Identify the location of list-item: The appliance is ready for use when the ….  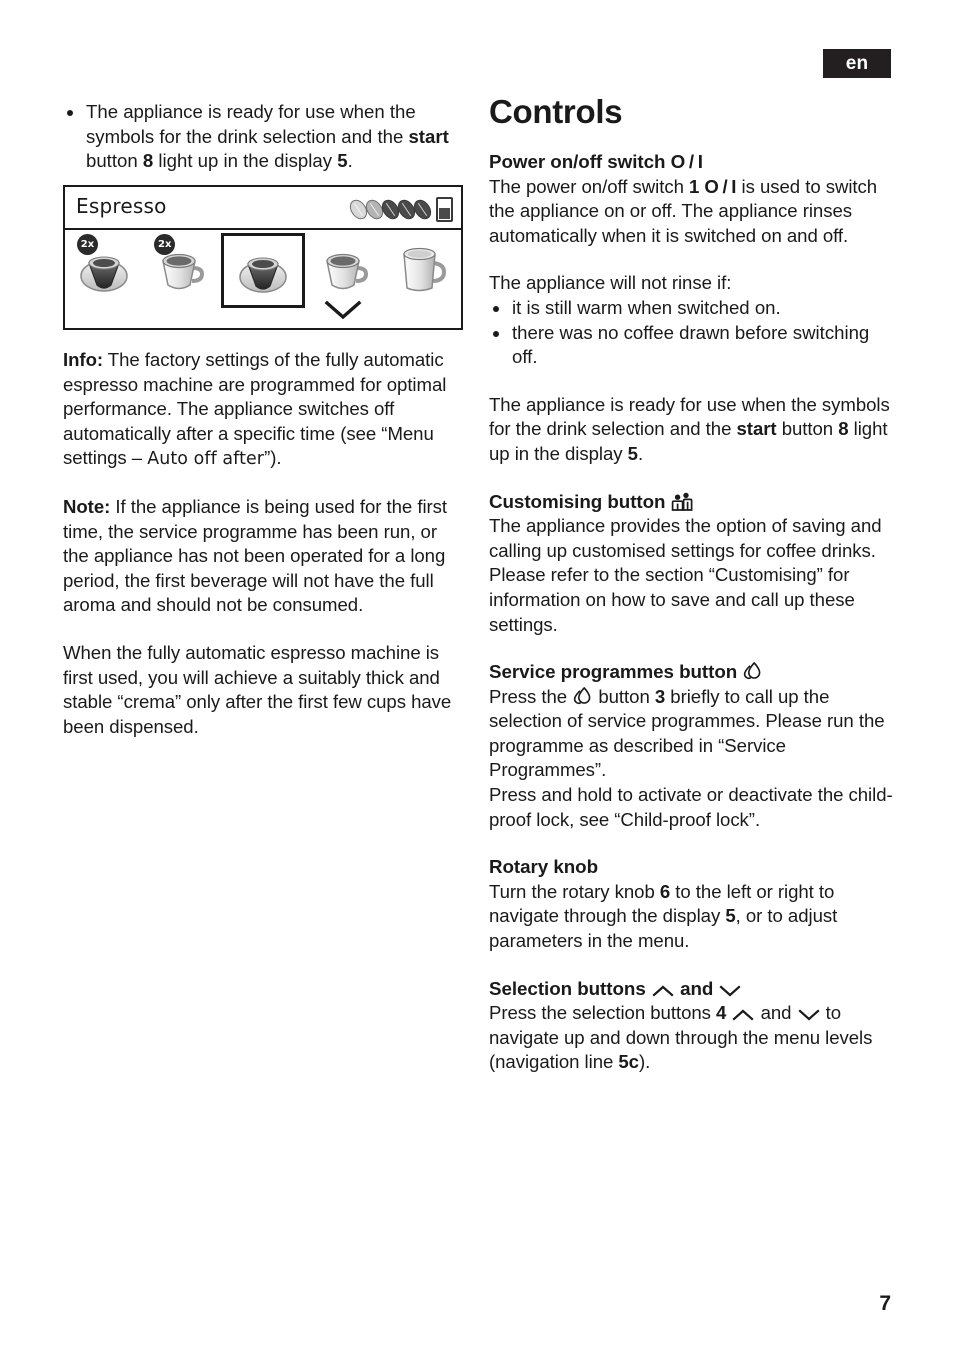
(264, 137).